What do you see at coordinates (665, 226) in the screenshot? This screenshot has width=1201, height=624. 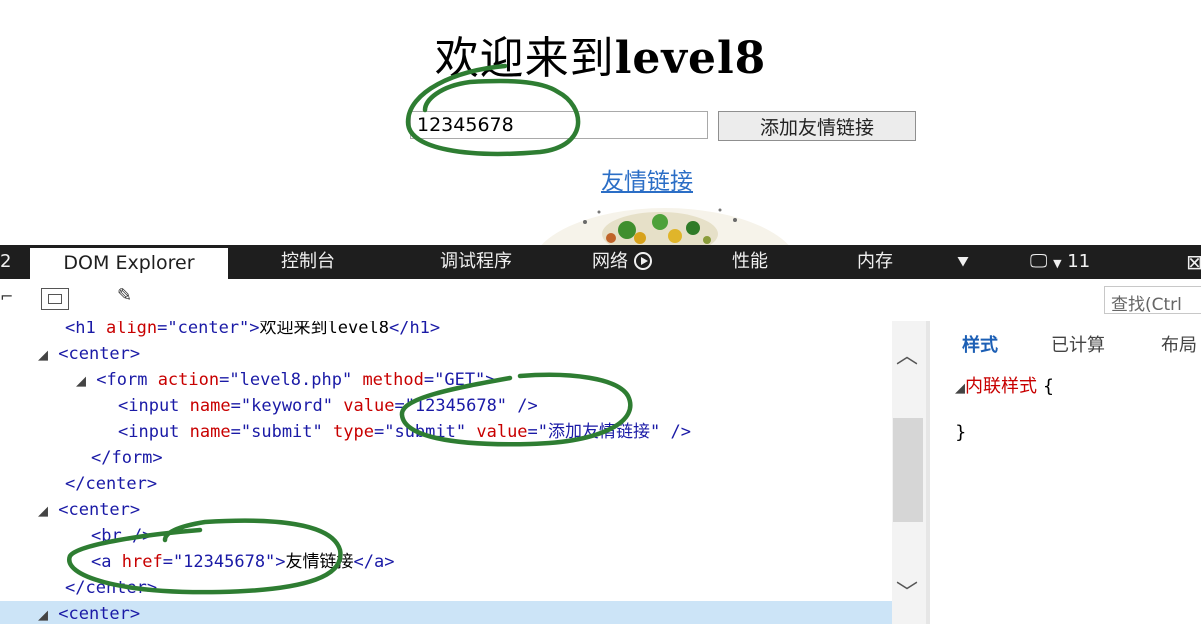 I see `decorative-image` at bounding box center [665, 226].